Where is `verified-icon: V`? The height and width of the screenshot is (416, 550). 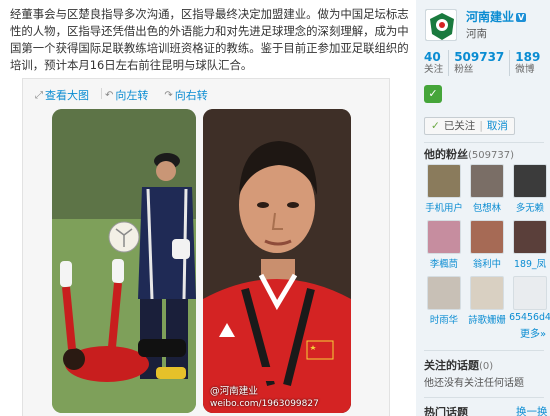
verified-icon: V is located at coordinates (521, 17).